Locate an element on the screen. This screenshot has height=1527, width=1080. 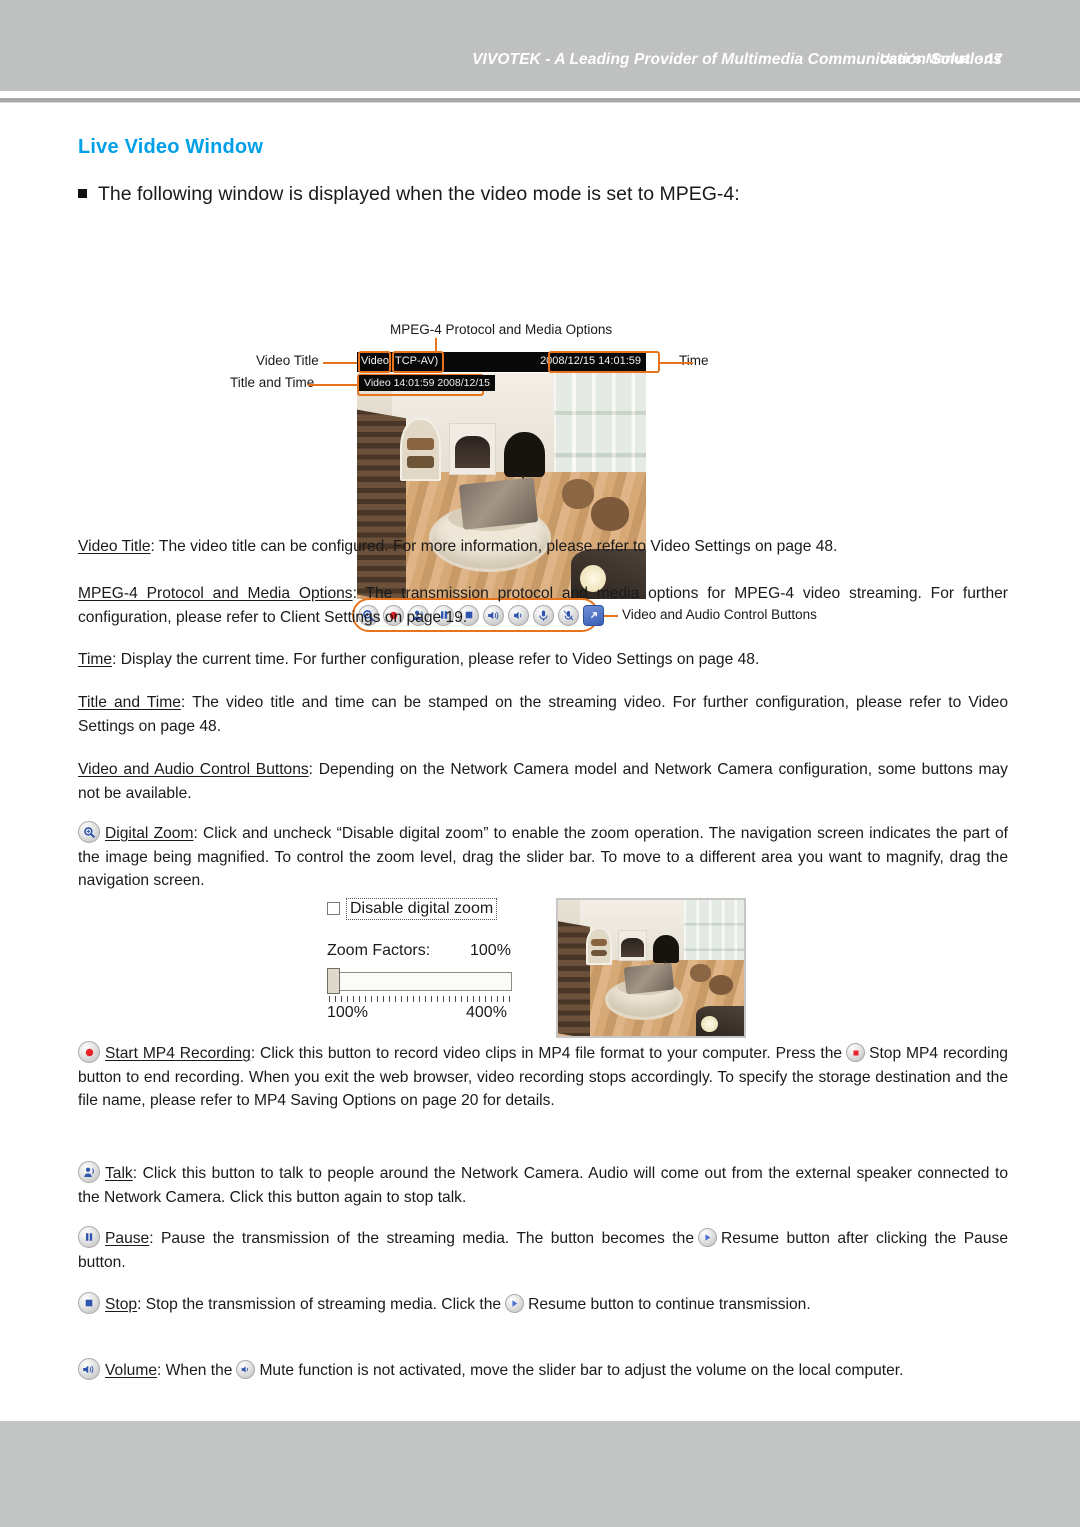
highlight-box-protocol is located at coordinates (418, 362).